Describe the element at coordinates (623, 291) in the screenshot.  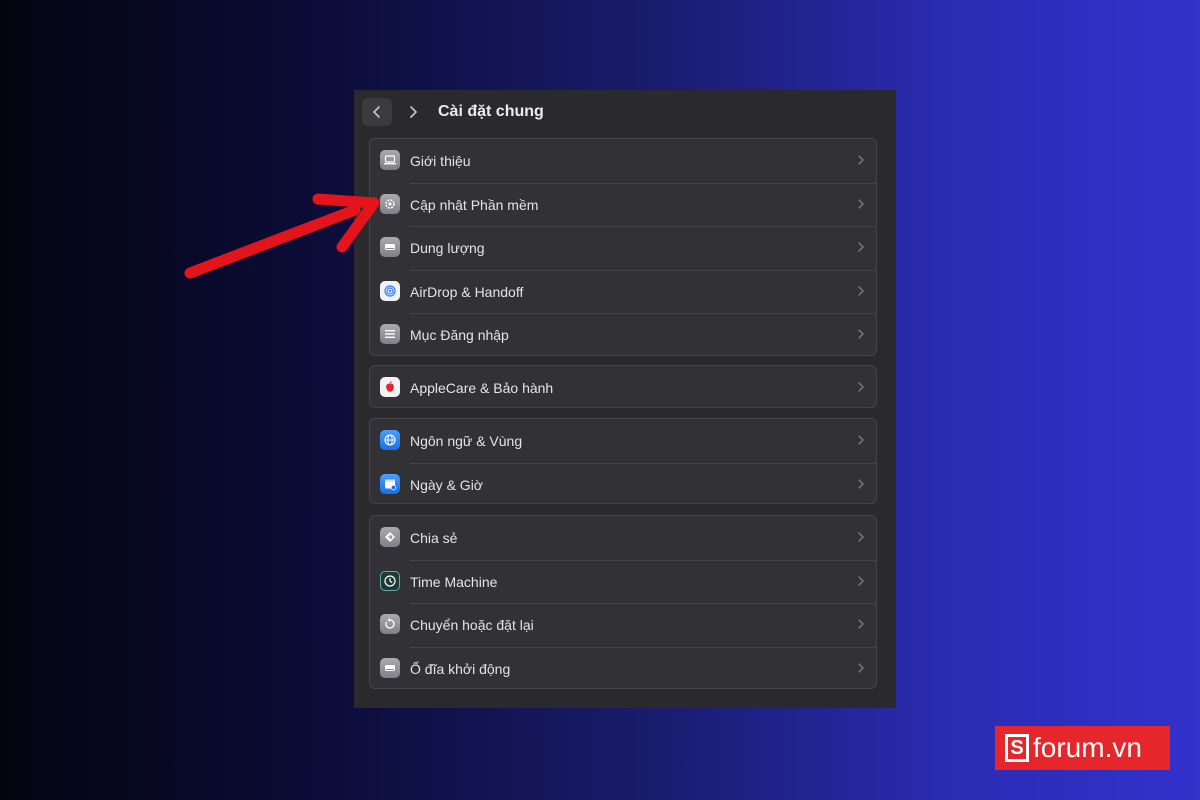
I see `row-airdrop-handoff: AirDrop & Handoff` at that location.